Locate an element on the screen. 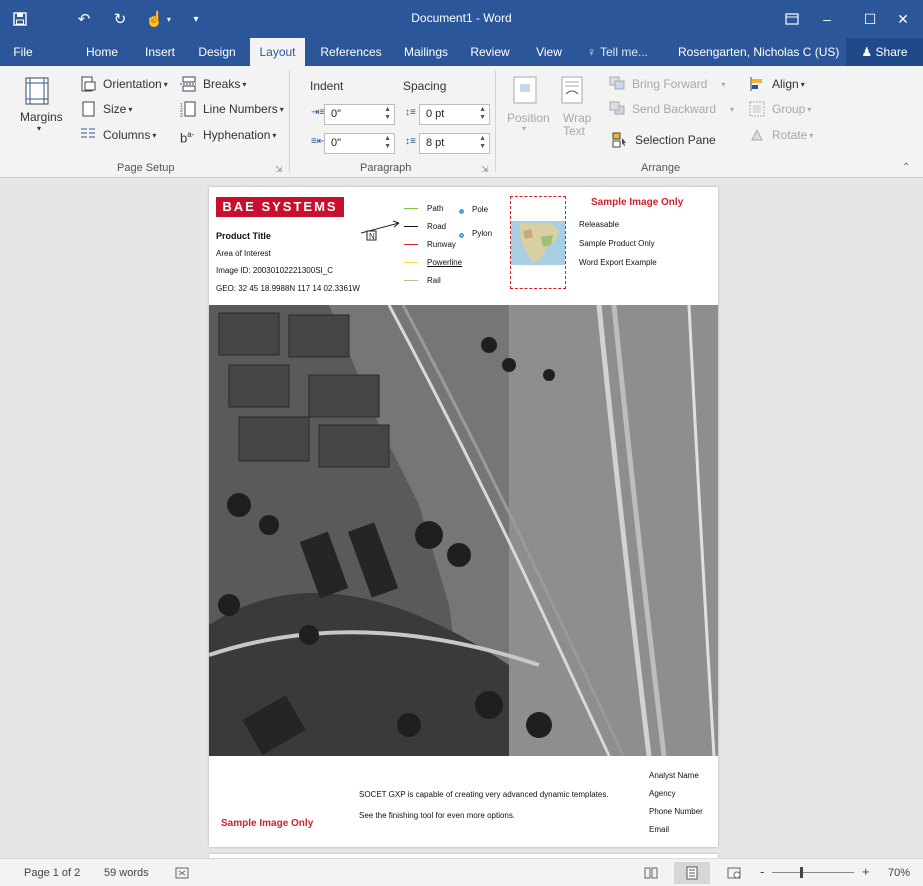 The image size is (923, 886). ribbon-display-options-icon is located at coordinates (792, 19).